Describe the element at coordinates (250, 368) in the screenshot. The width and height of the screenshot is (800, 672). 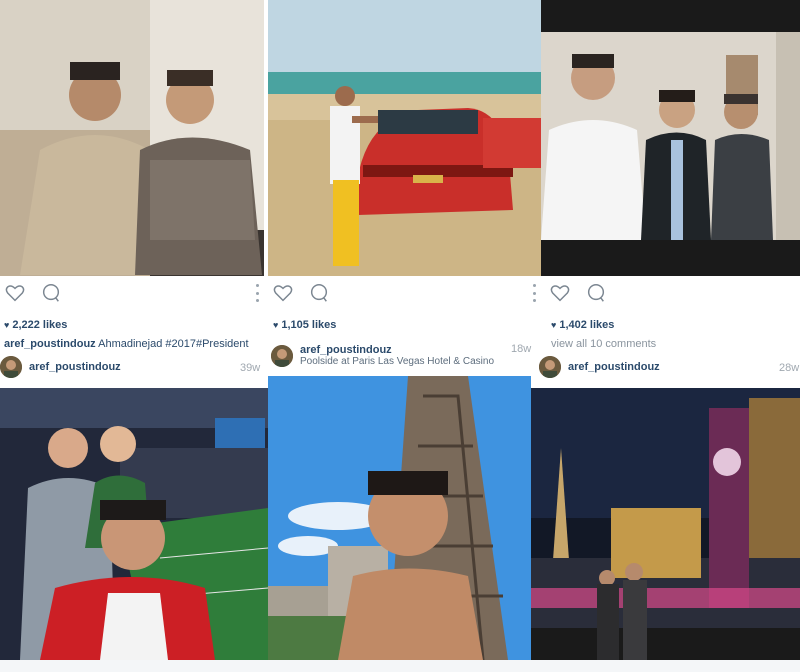
I see `post-age: 39w` at that location.